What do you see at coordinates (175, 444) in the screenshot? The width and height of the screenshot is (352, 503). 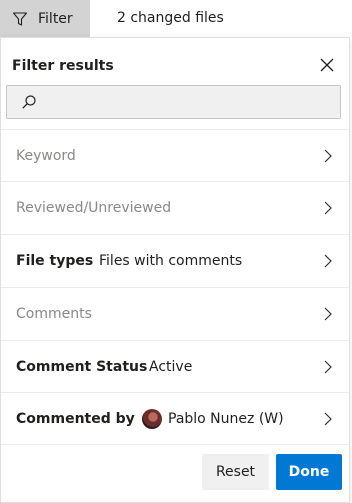 I see `footer-divider` at bounding box center [175, 444].